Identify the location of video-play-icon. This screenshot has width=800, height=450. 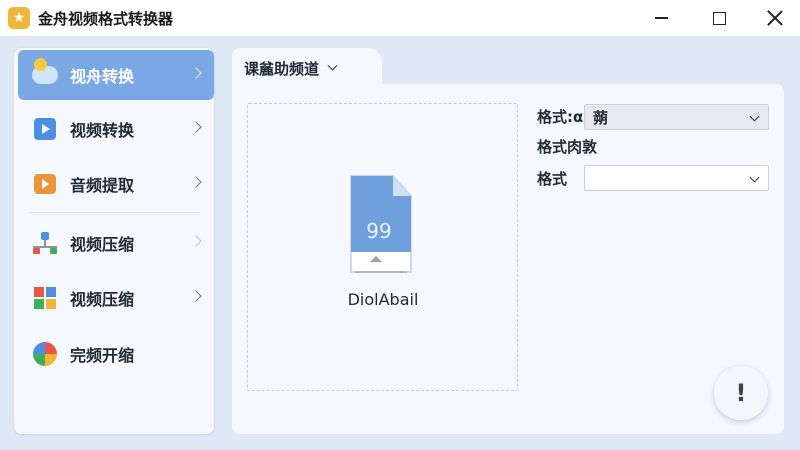
(45, 129).